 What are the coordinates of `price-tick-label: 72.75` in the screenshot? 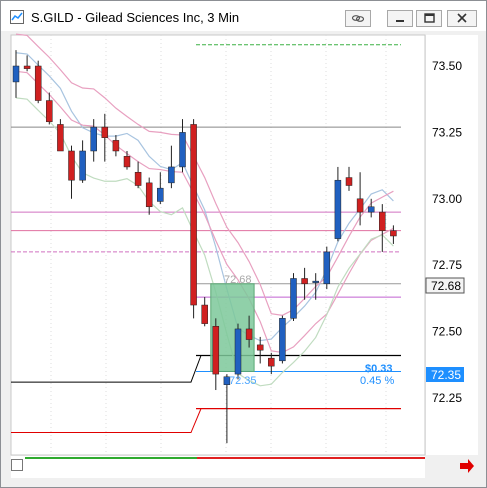 It's located at (447, 265).